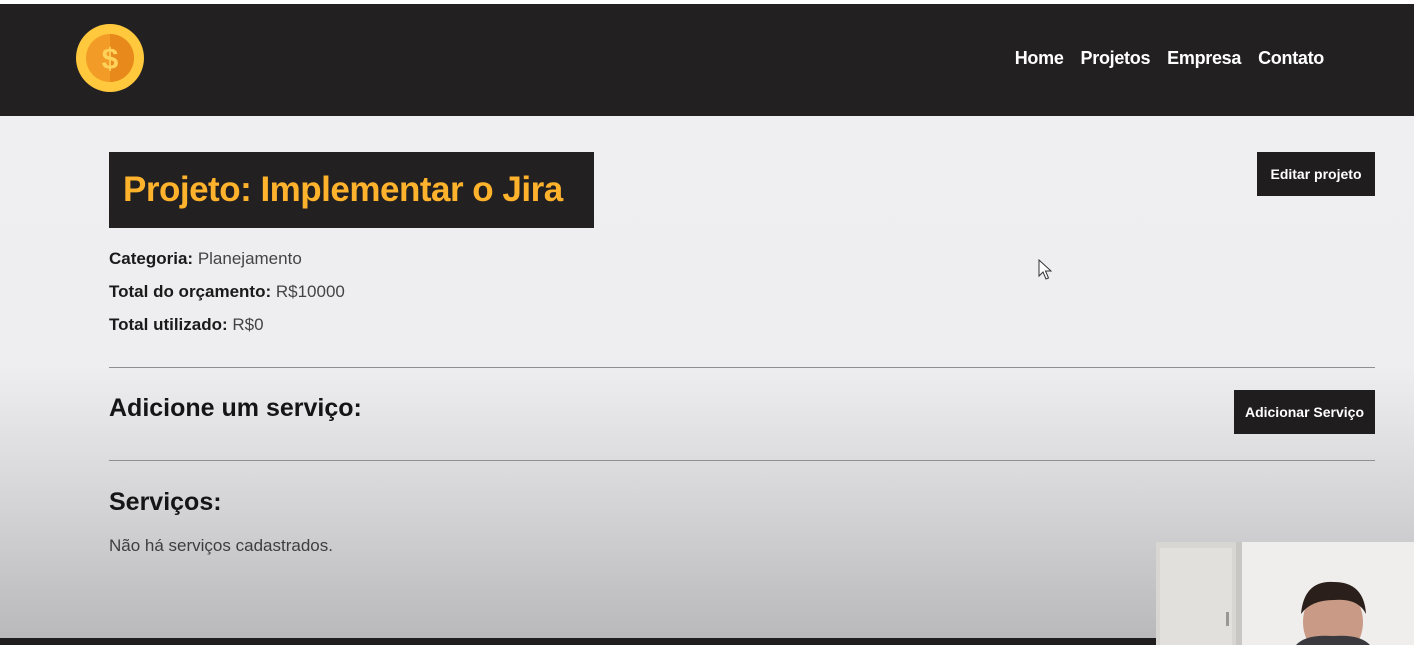 This screenshot has width=1414, height=645. What do you see at coordinates (1204, 58) in the screenshot?
I see `nav-link-empresa: Empresa` at bounding box center [1204, 58].